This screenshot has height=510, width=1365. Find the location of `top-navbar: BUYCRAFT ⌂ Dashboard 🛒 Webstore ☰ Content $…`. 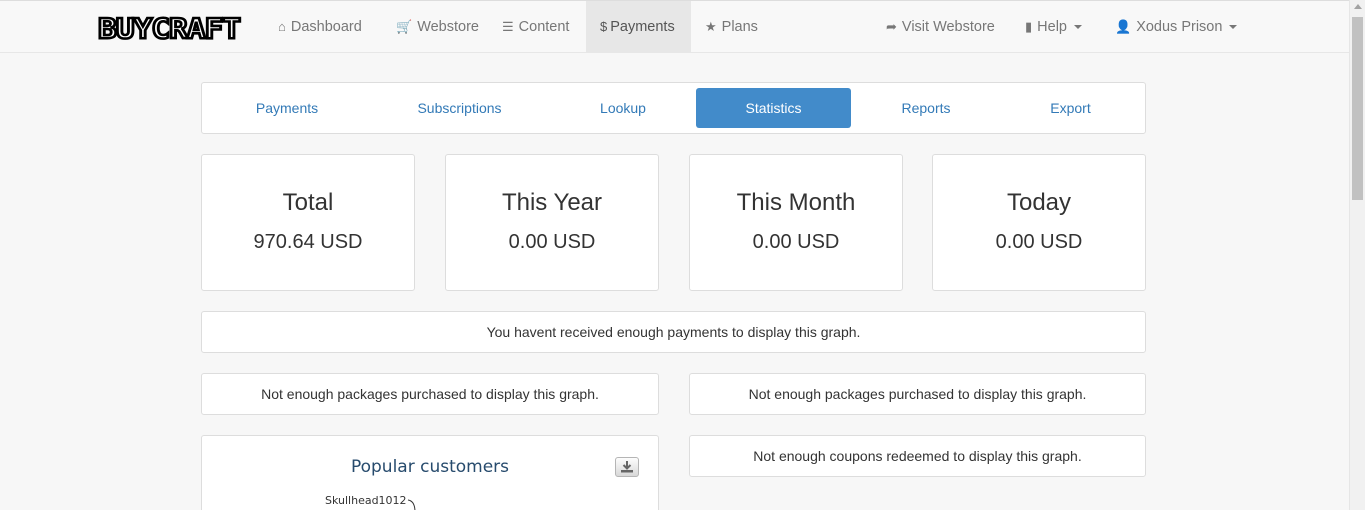

top-navbar: BUYCRAFT ⌂ Dashboard 🛒 Webstore ☰ Content $… is located at coordinates (674, 26).